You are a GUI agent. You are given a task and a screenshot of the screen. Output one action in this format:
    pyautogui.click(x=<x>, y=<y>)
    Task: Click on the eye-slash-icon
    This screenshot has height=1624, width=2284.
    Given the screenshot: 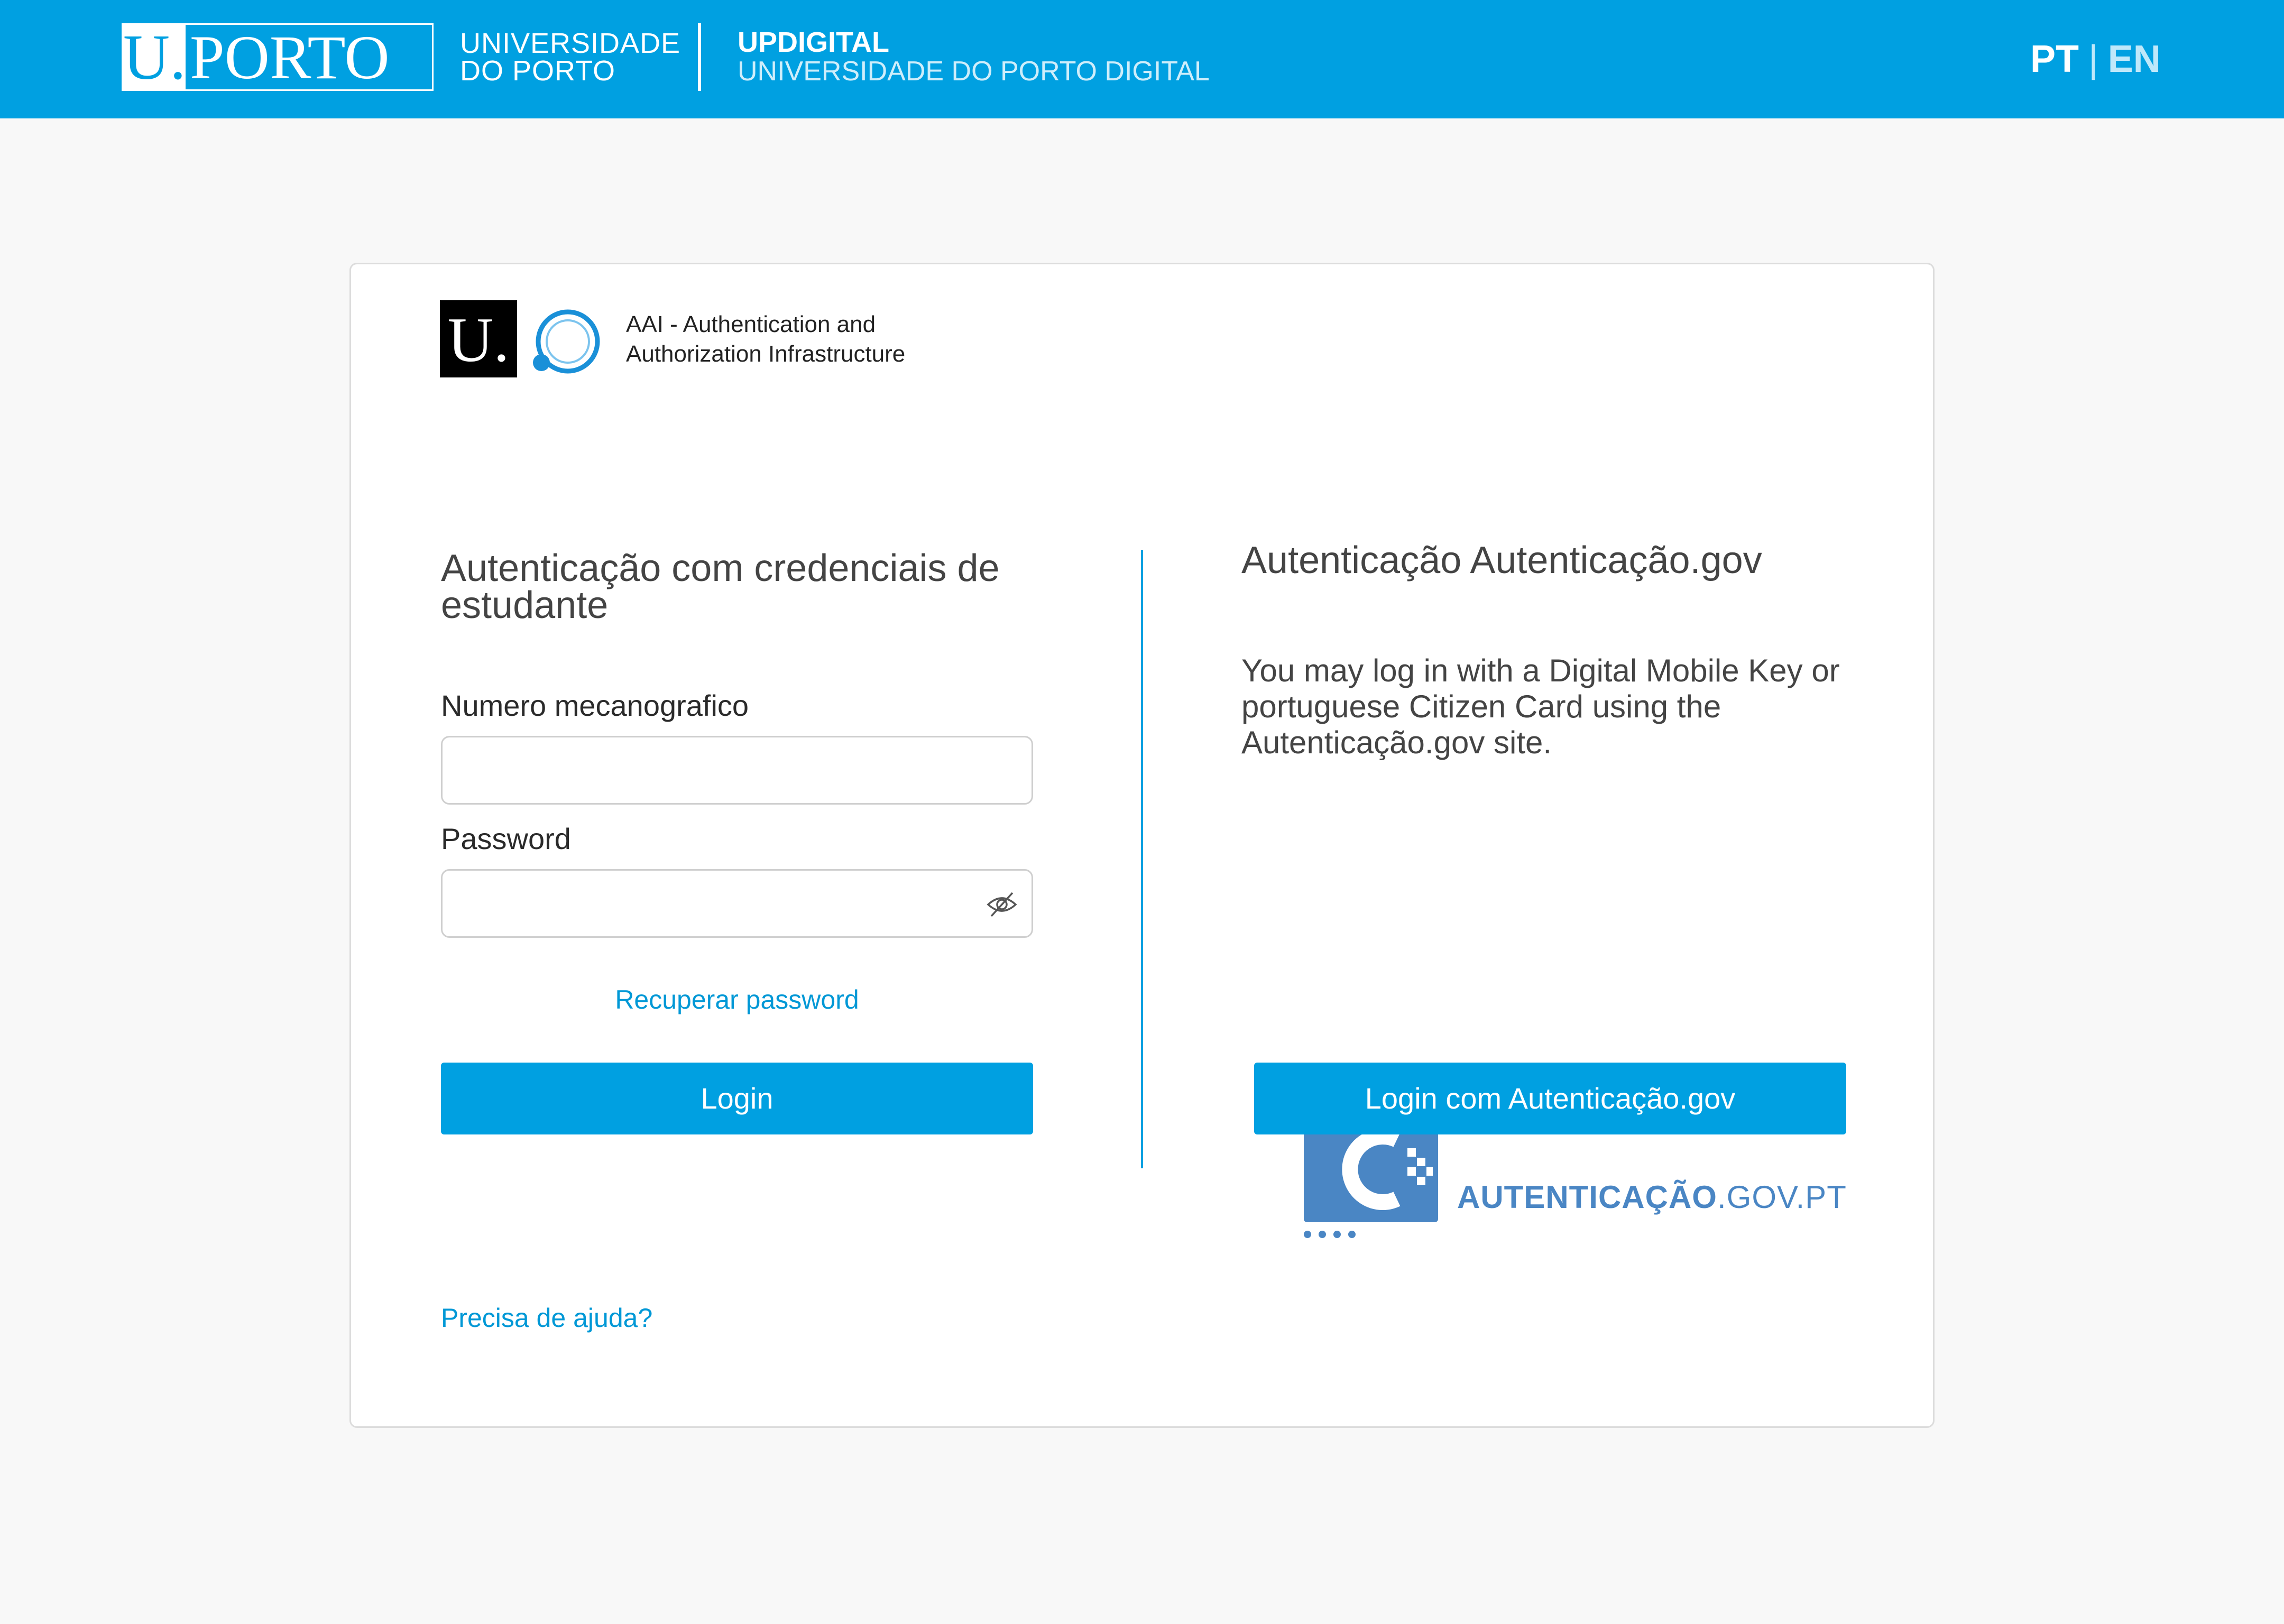 What is the action you would take?
    pyautogui.click(x=1002, y=904)
    